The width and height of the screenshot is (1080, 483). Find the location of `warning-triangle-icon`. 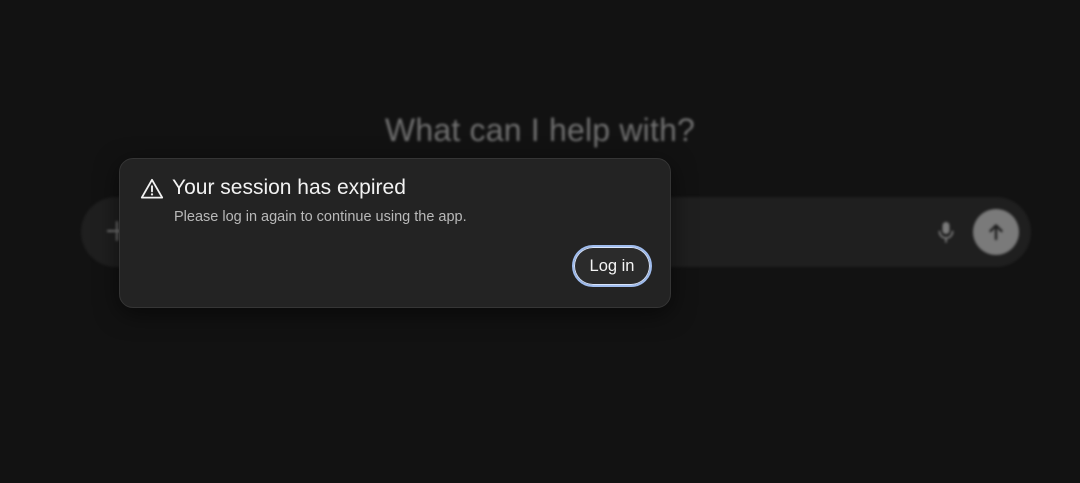

warning-triangle-icon is located at coordinates (152, 189).